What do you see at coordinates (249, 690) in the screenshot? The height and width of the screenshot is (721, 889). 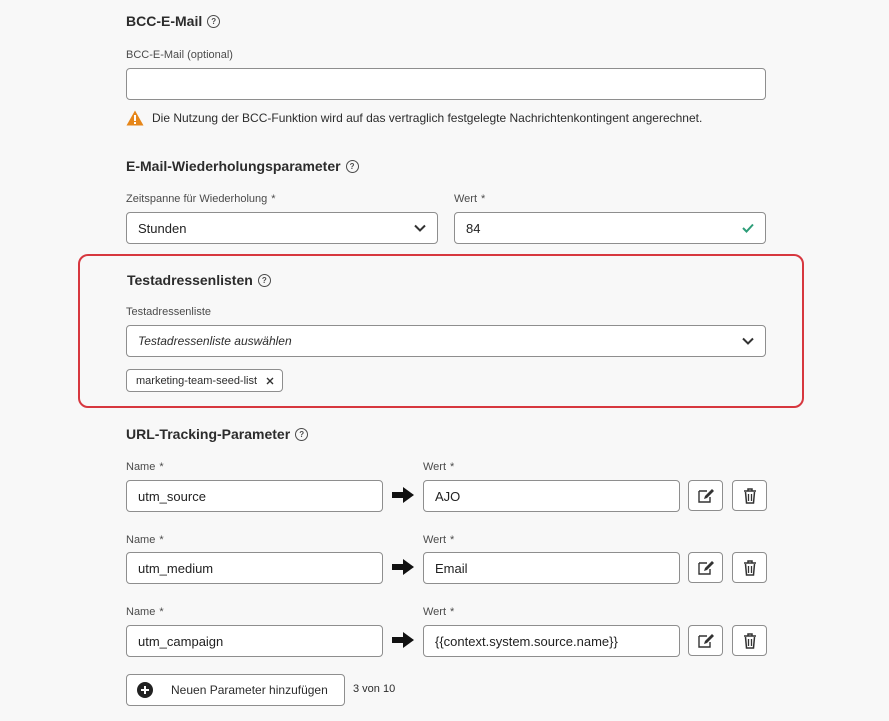 I see `add-parameter-label: Neuen Parameter hinzufügen` at bounding box center [249, 690].